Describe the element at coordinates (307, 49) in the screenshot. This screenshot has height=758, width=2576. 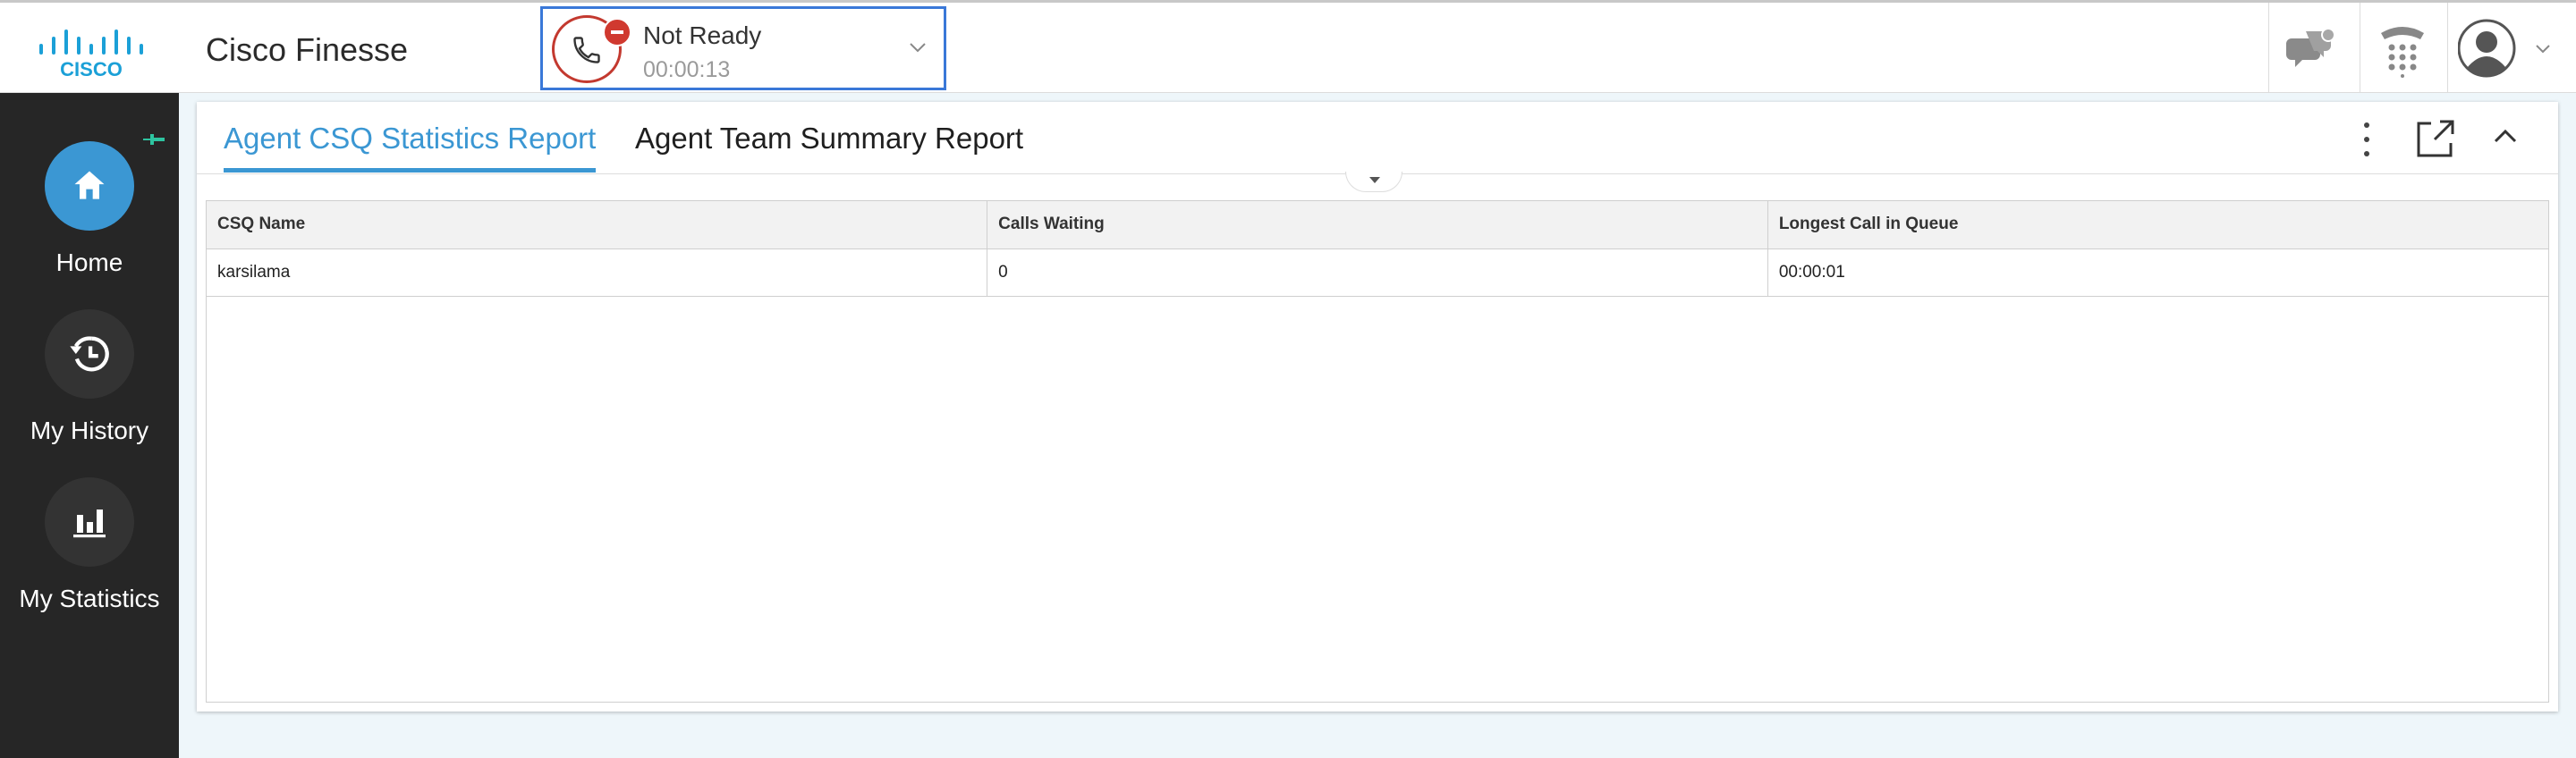
I see `app-title: Cisco Finesse` at that location.